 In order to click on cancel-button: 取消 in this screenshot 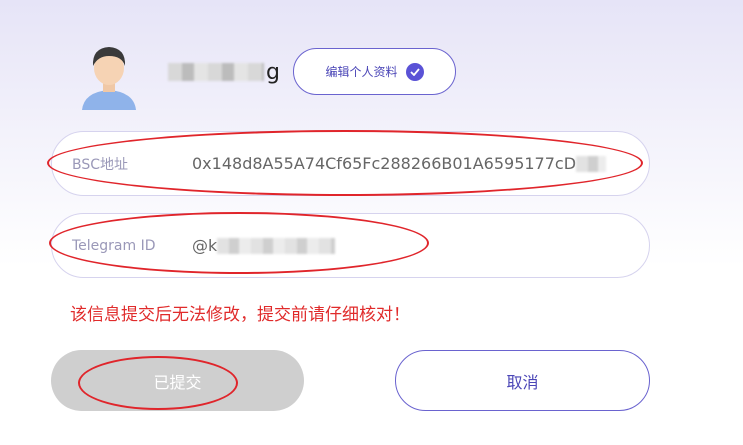, I will do `click(522, 380)`.